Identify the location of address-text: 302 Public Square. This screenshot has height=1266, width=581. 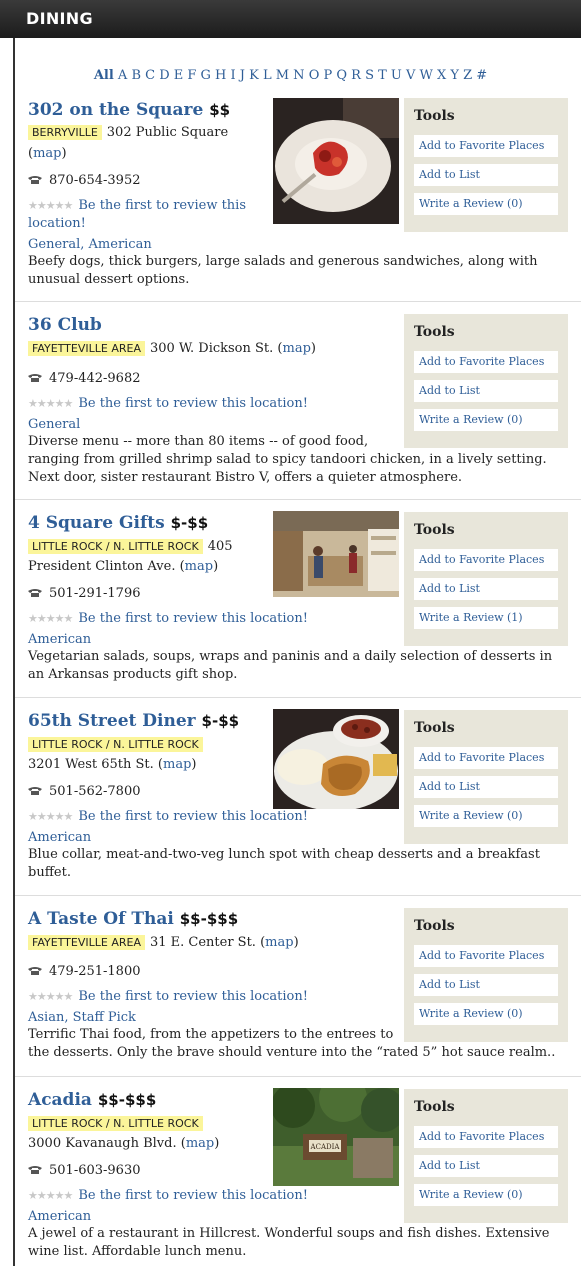
(167, 132).